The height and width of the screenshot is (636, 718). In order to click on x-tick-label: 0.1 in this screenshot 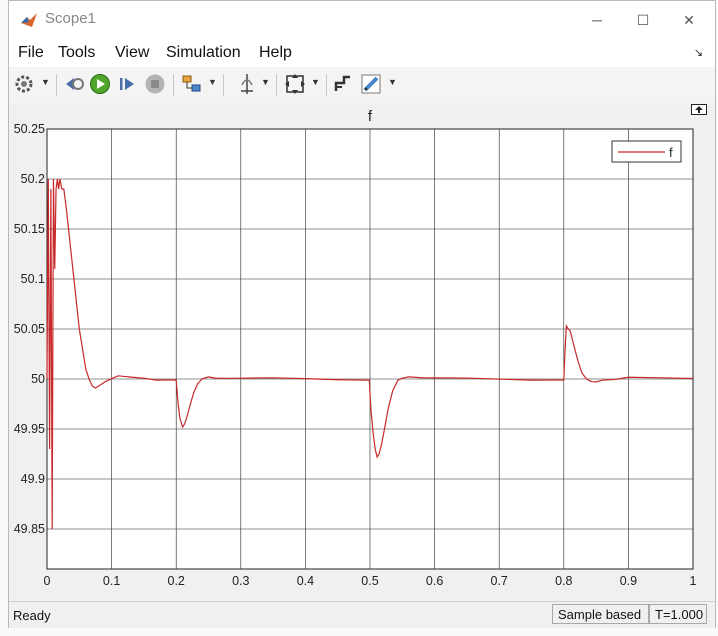, I will do `click(111, 581)`.